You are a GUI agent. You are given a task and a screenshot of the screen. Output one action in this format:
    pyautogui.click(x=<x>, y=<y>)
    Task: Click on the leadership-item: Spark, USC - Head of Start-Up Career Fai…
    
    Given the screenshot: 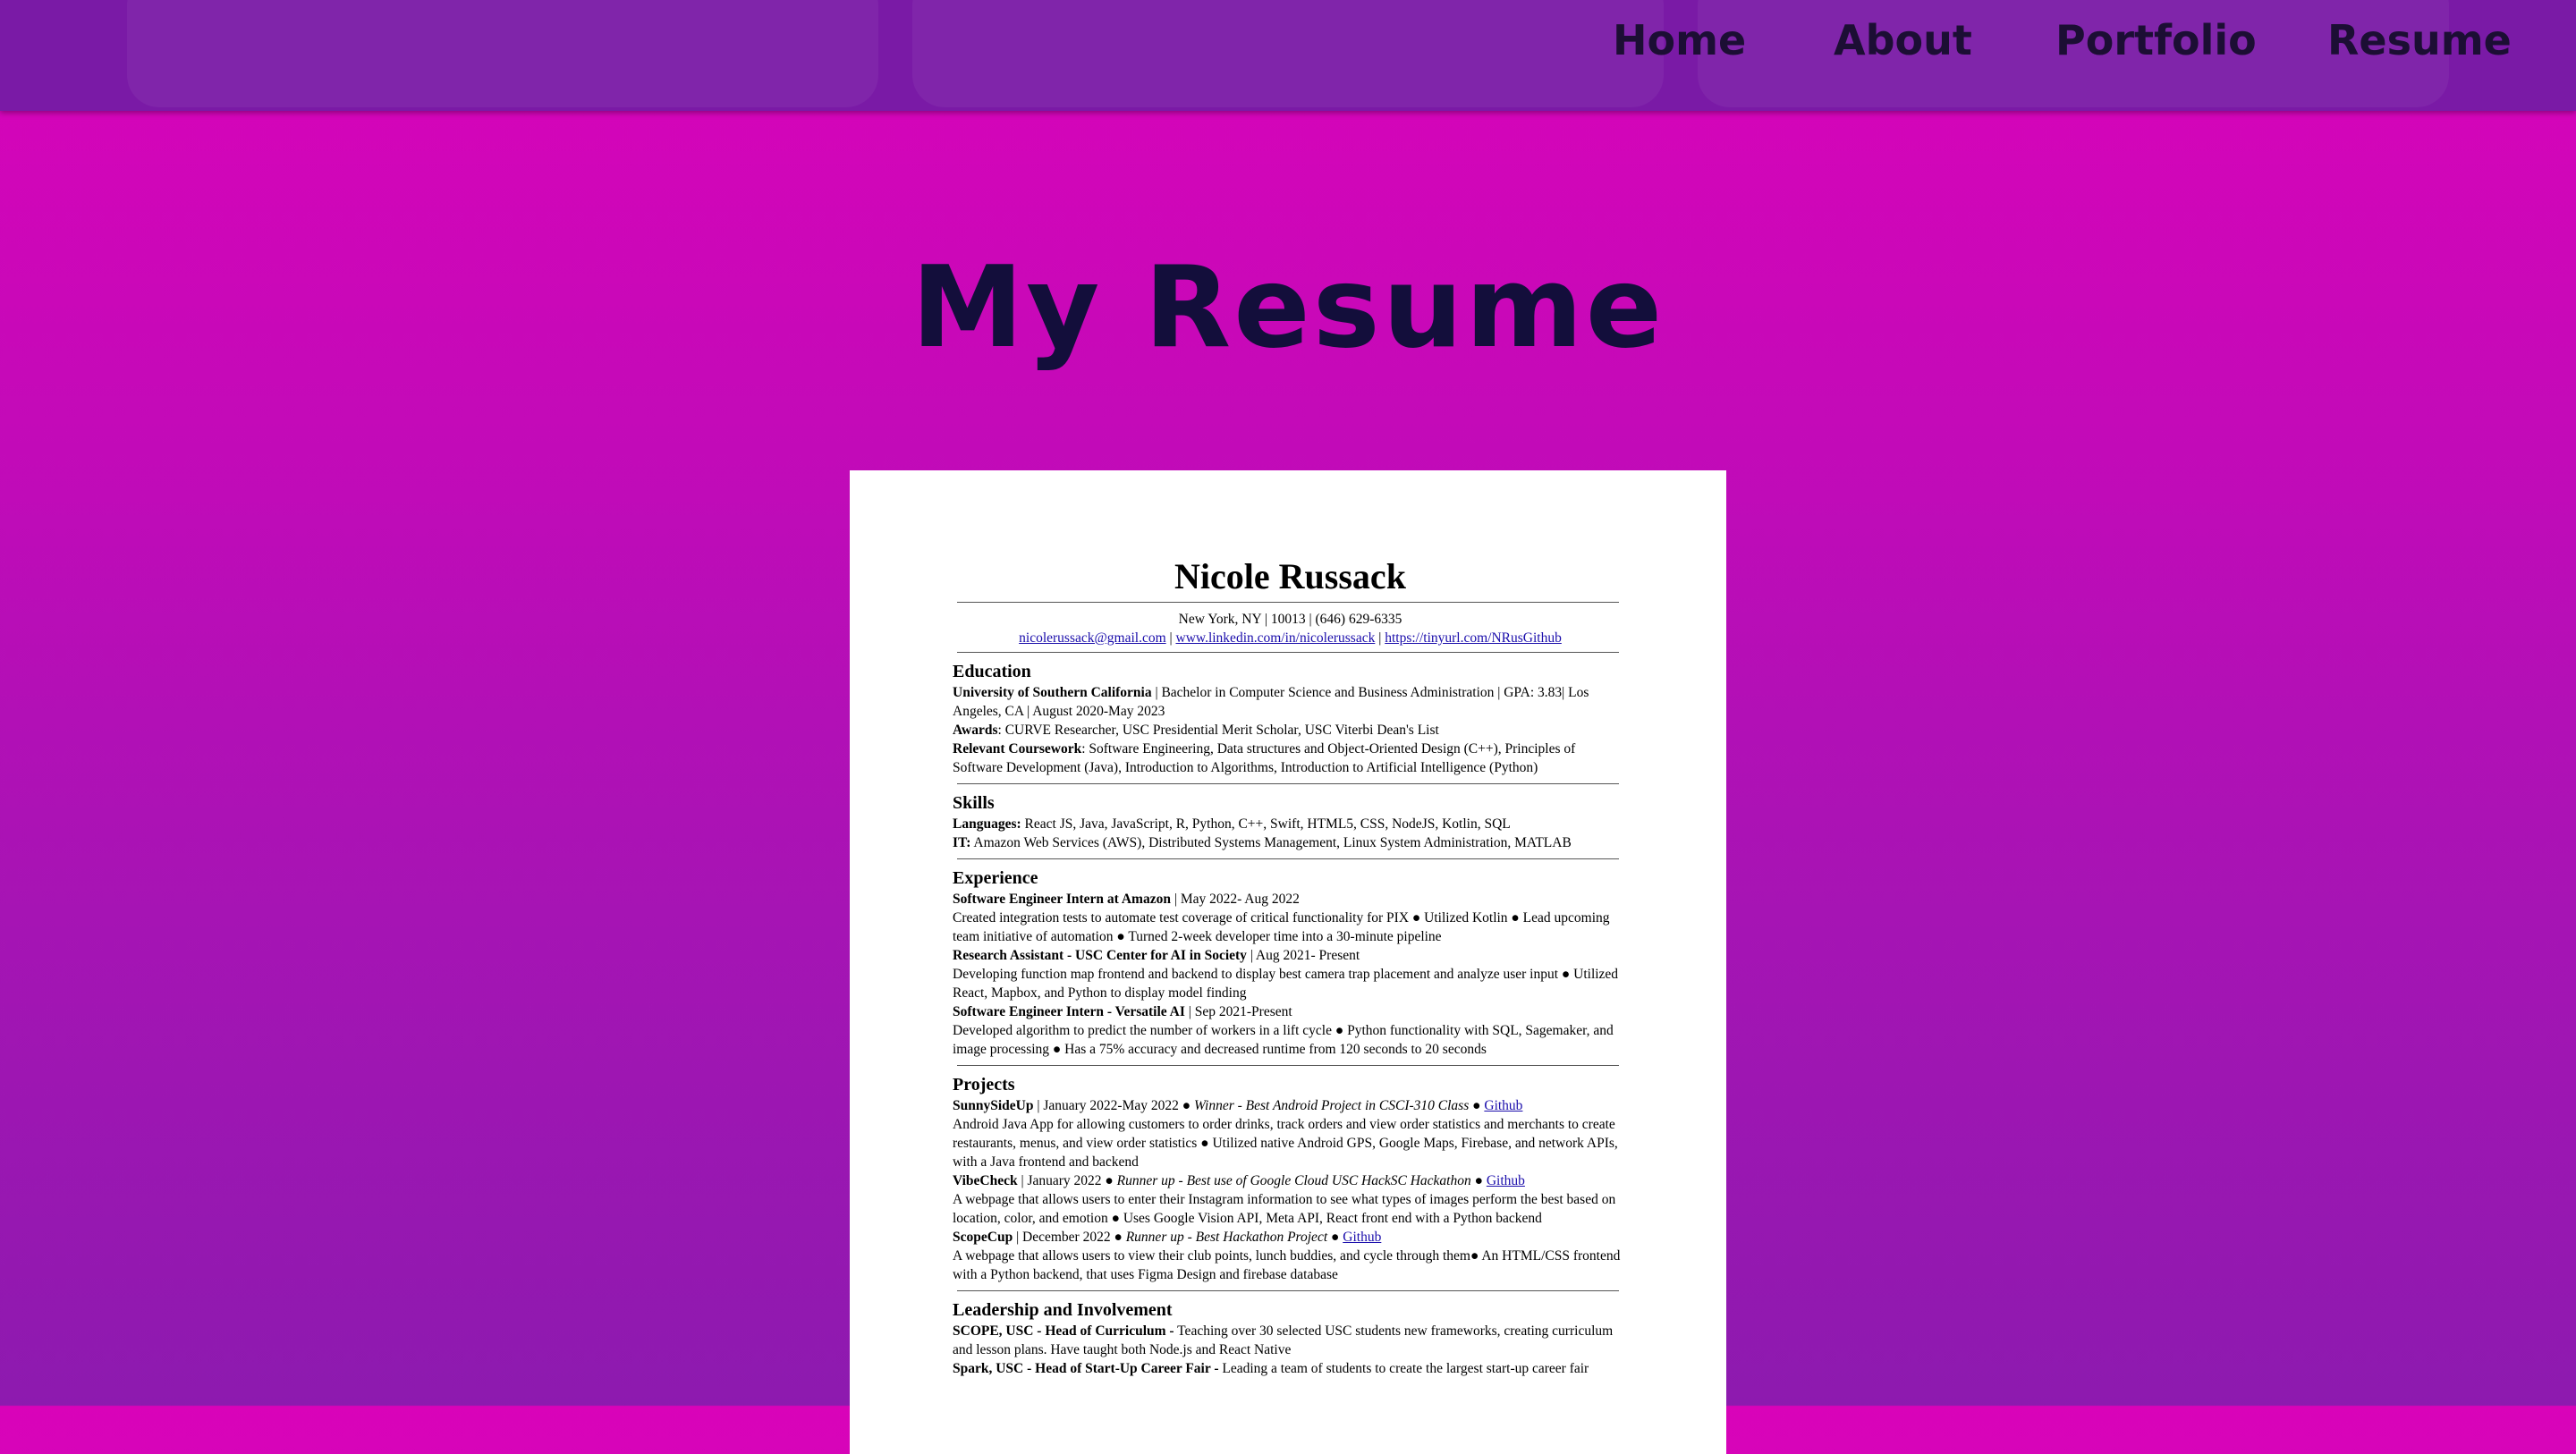 What is the action you would take?
    pyautogui.click(x=1290, y=1368)
    